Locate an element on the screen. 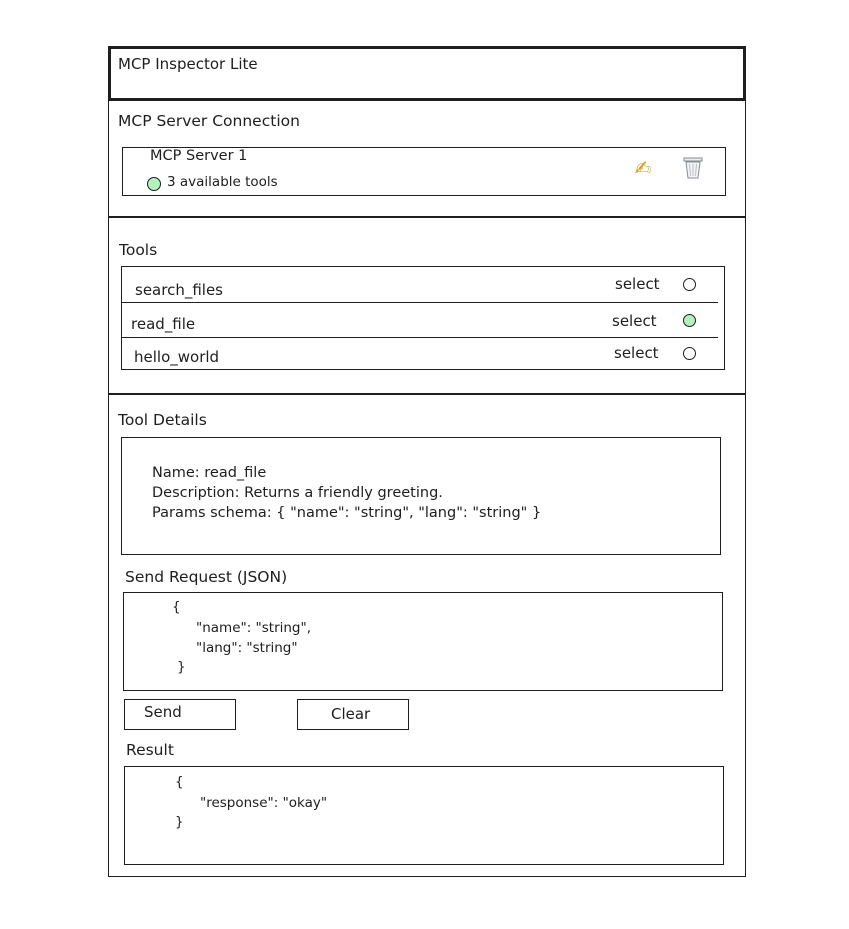 This screenshot has width=849, height=929. trash-icon is located at coordinates (693, 168).